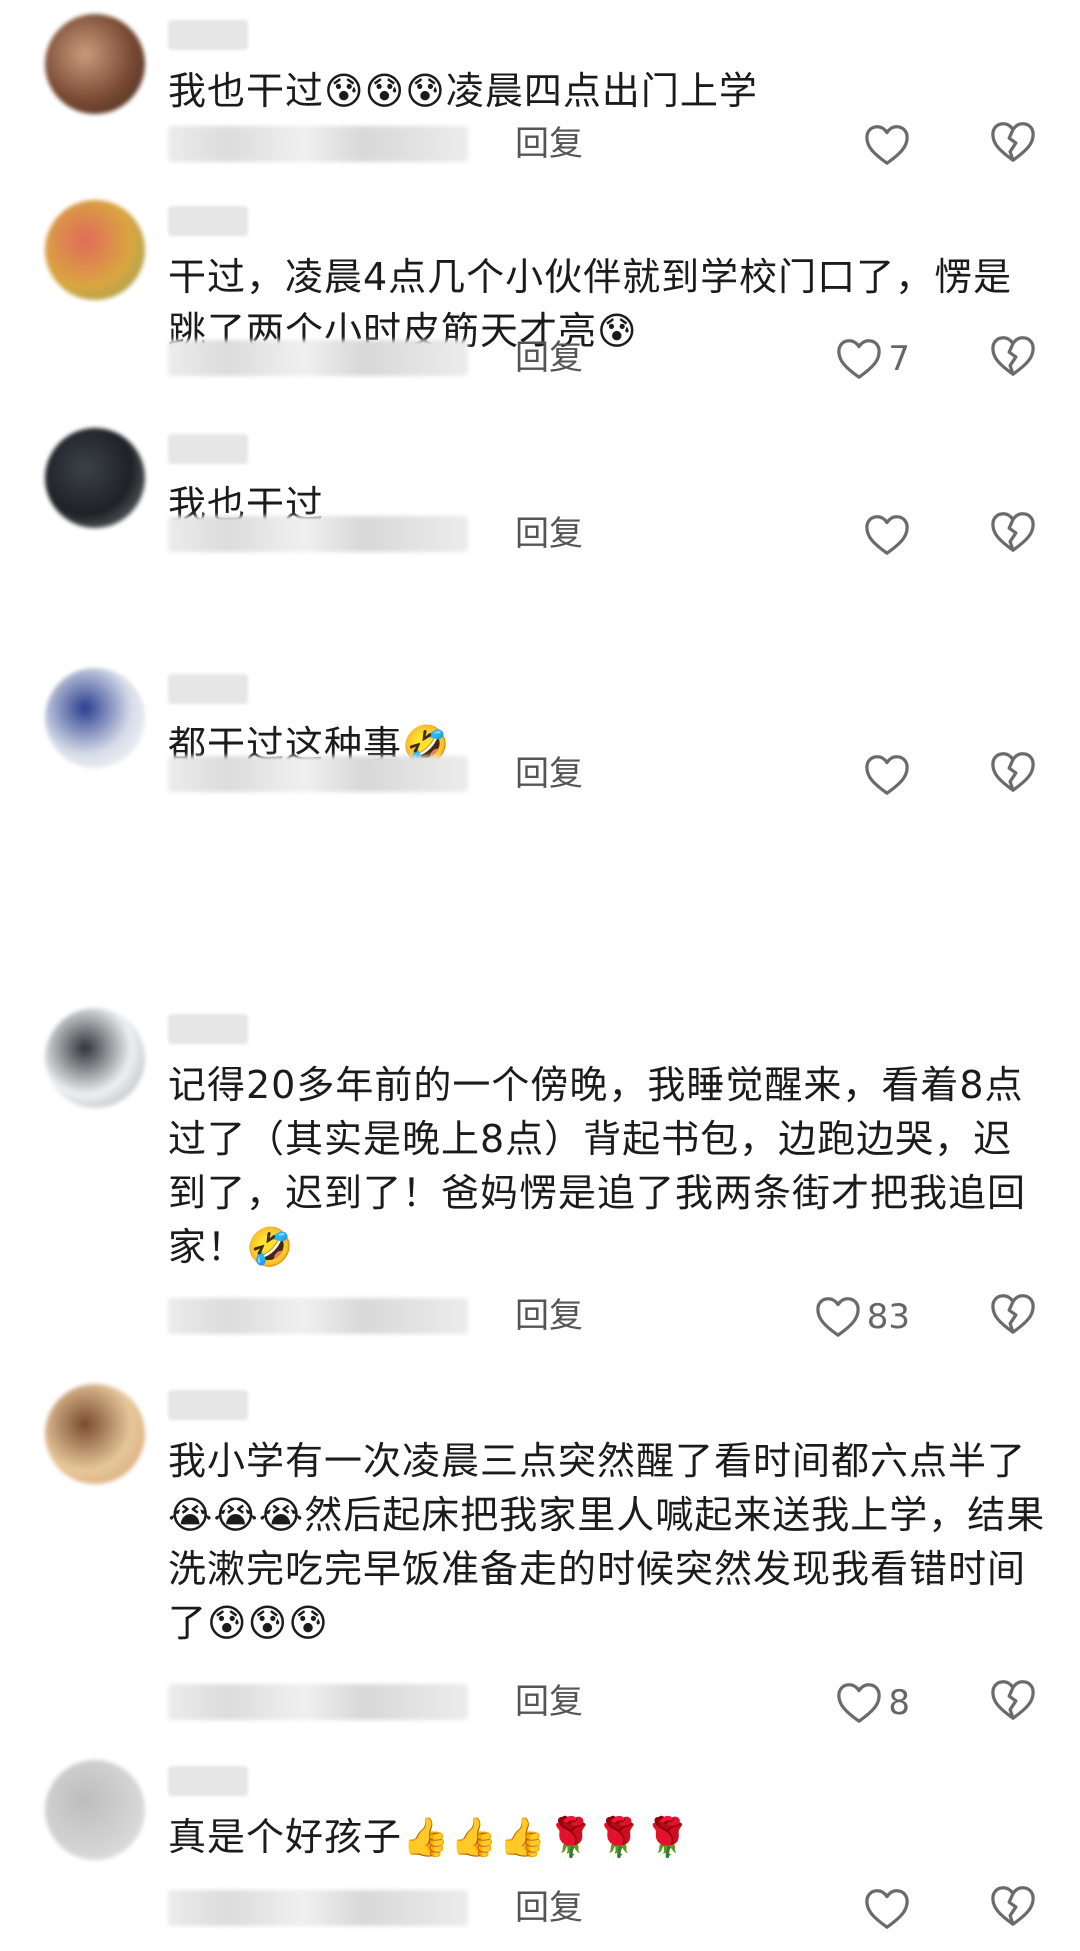  I want to click on comment-text: 我也干过😰😰😰凌晨四点出门上学, so click(463, 91).